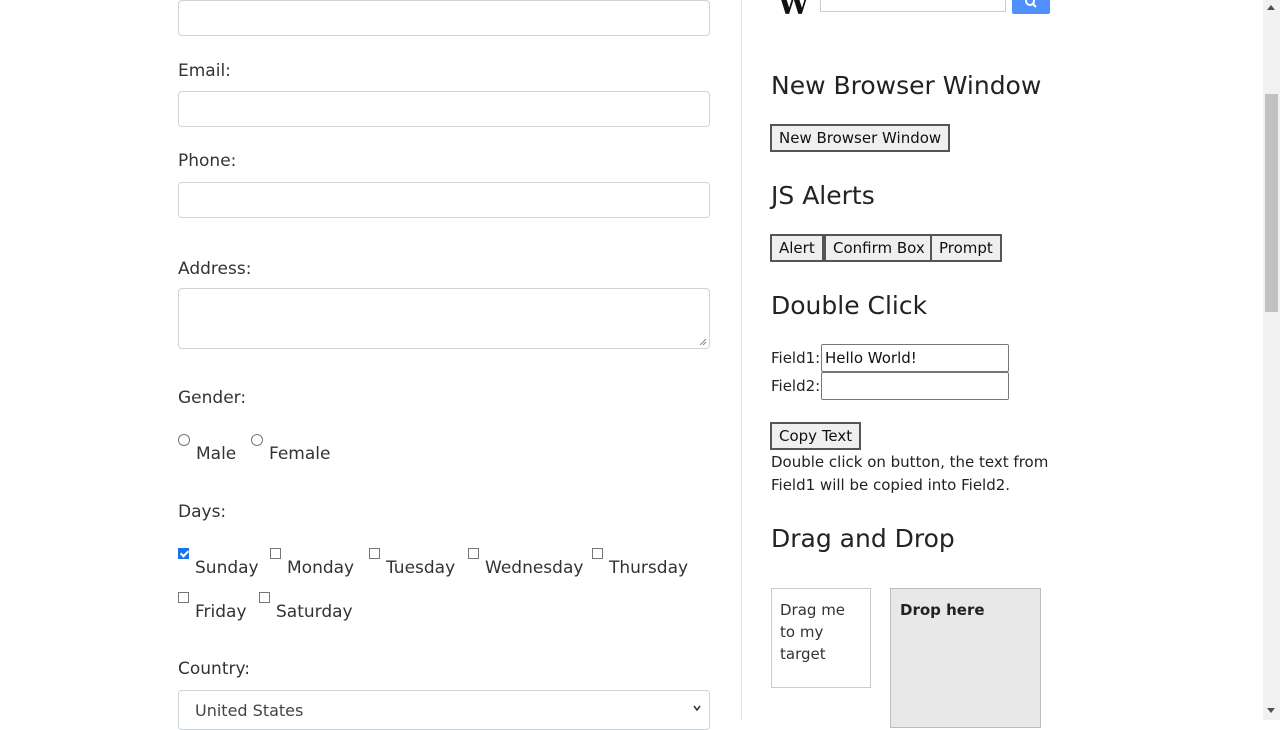 The width and height of the screenshot is (1280, 730). I want to click on name-field, so click(444, 18).